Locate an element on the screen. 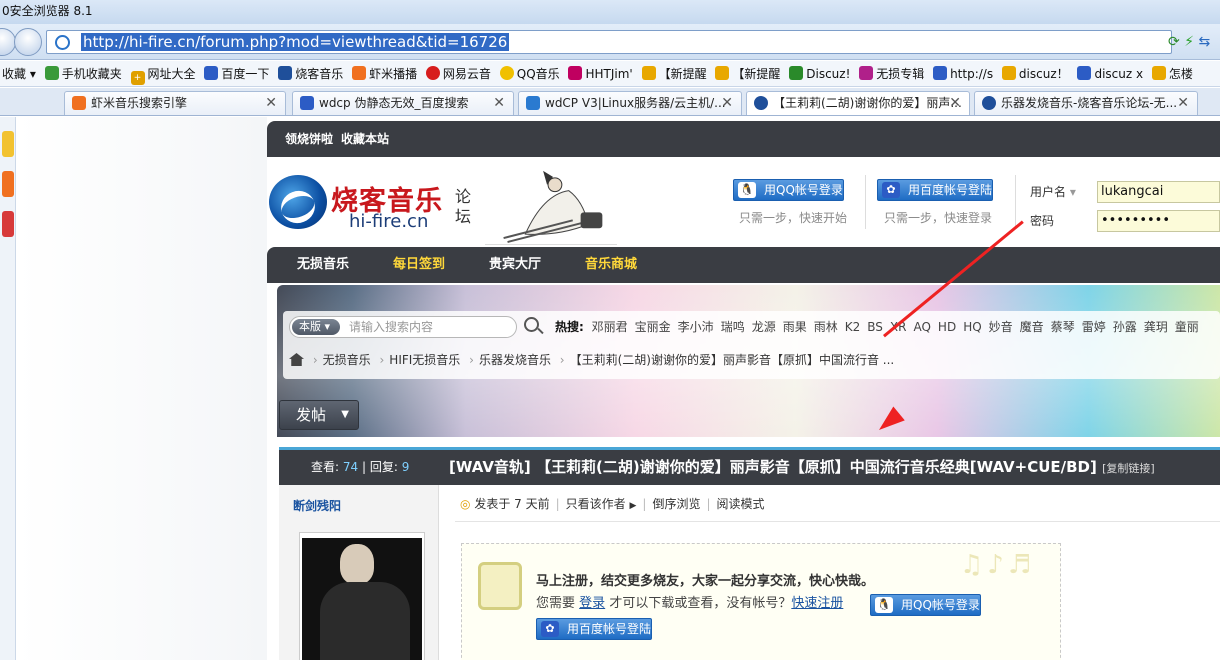 Image resolution: width=1220 pixels, height=660 pixels. quick-register-link: 快速注册 is located at coordinates (817, 603).